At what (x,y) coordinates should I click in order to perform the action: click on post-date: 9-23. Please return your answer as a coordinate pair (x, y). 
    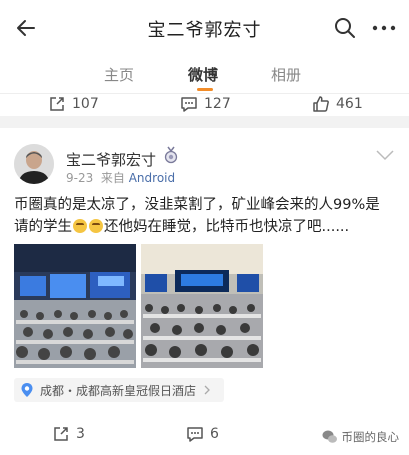
    Looking at the image, I should click on (80, 178).